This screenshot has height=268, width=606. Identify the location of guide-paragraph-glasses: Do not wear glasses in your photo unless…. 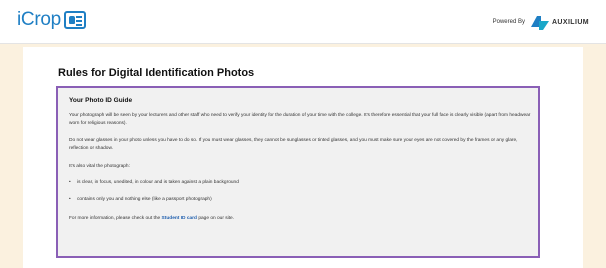
(293, 144).